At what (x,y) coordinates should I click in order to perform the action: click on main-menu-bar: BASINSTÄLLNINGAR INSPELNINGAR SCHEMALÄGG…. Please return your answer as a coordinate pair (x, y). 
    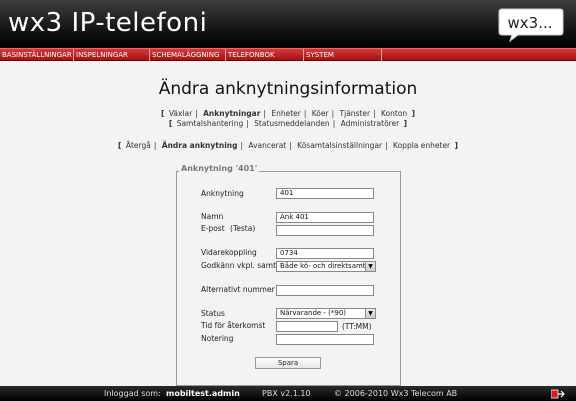
    Looking at the image, I should click on (288, 54).